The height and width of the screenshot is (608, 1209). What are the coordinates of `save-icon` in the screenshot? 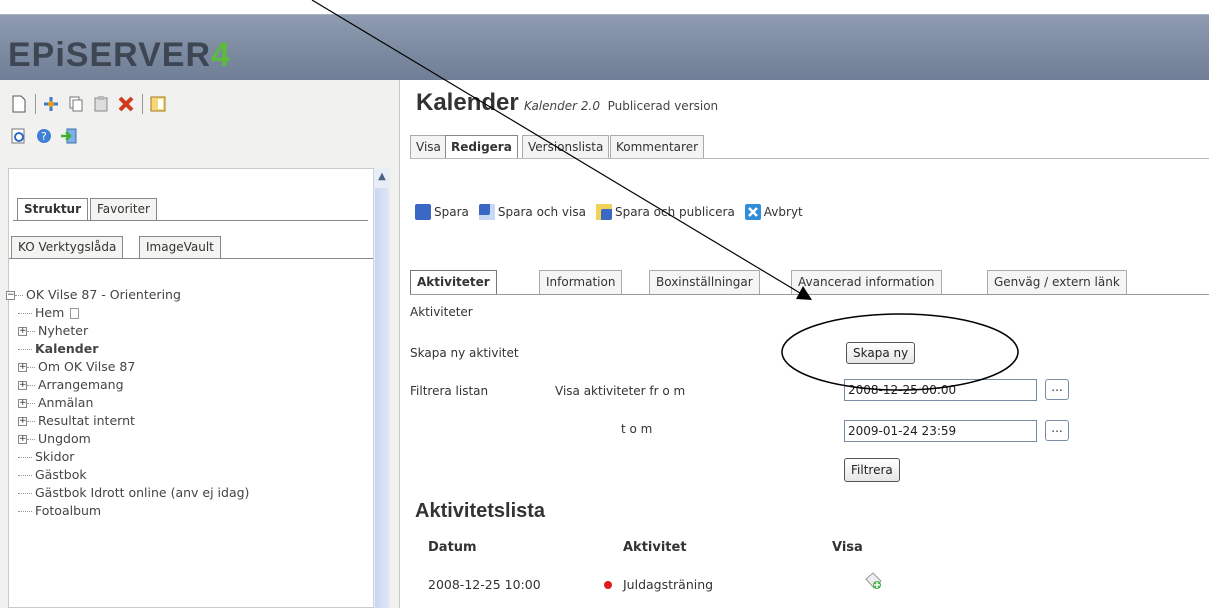 It's located at (423, 212).